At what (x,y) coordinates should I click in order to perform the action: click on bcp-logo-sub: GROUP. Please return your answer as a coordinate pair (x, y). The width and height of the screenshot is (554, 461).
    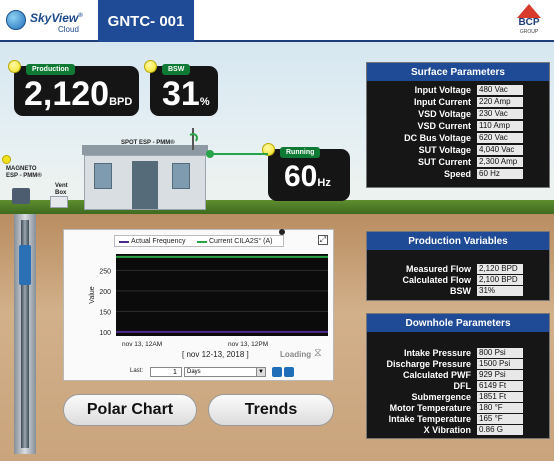
    Looking at the image, I should click on (529, 32).